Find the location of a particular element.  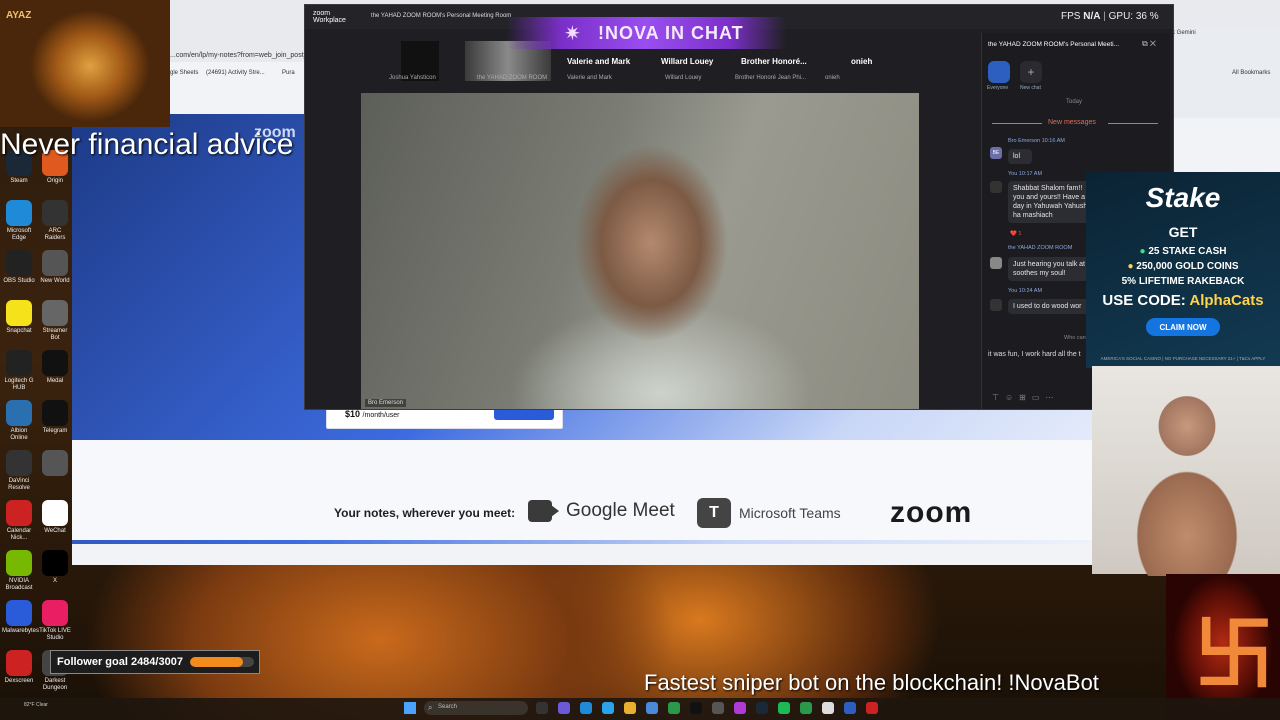

desktop-icon: WeChat is located at coordinates (55, 517).